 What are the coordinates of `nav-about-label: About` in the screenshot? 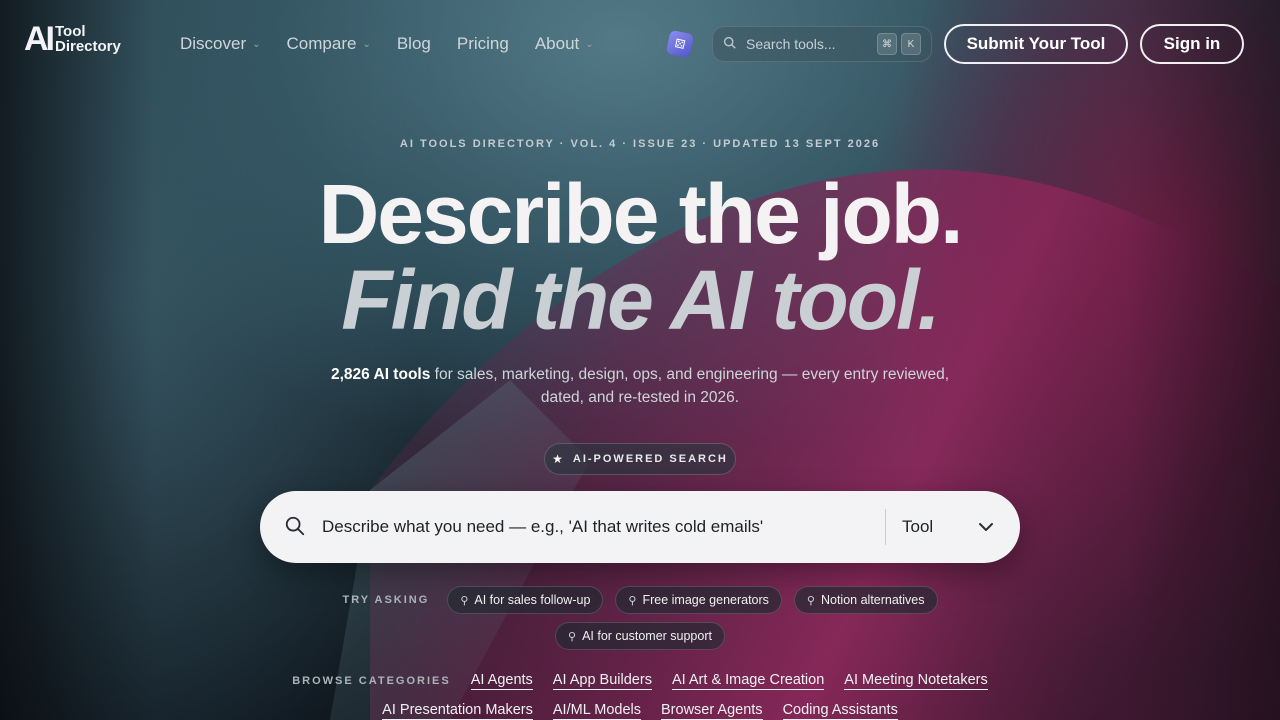 It's located at (557, 43).